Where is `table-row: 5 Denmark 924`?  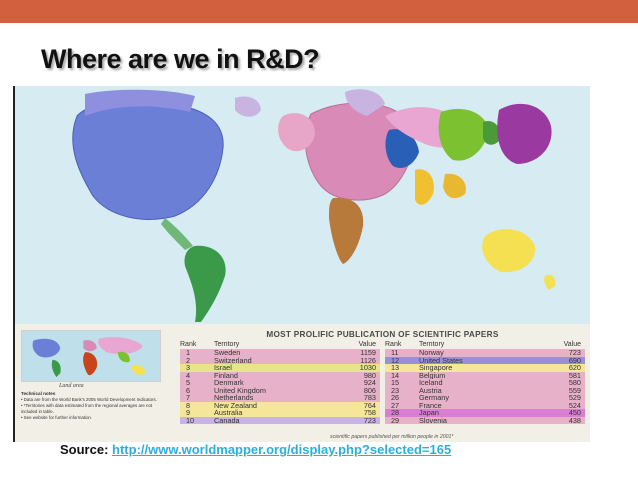 table-row: 5 Denmark 924 is located at coordinates (280, 383).